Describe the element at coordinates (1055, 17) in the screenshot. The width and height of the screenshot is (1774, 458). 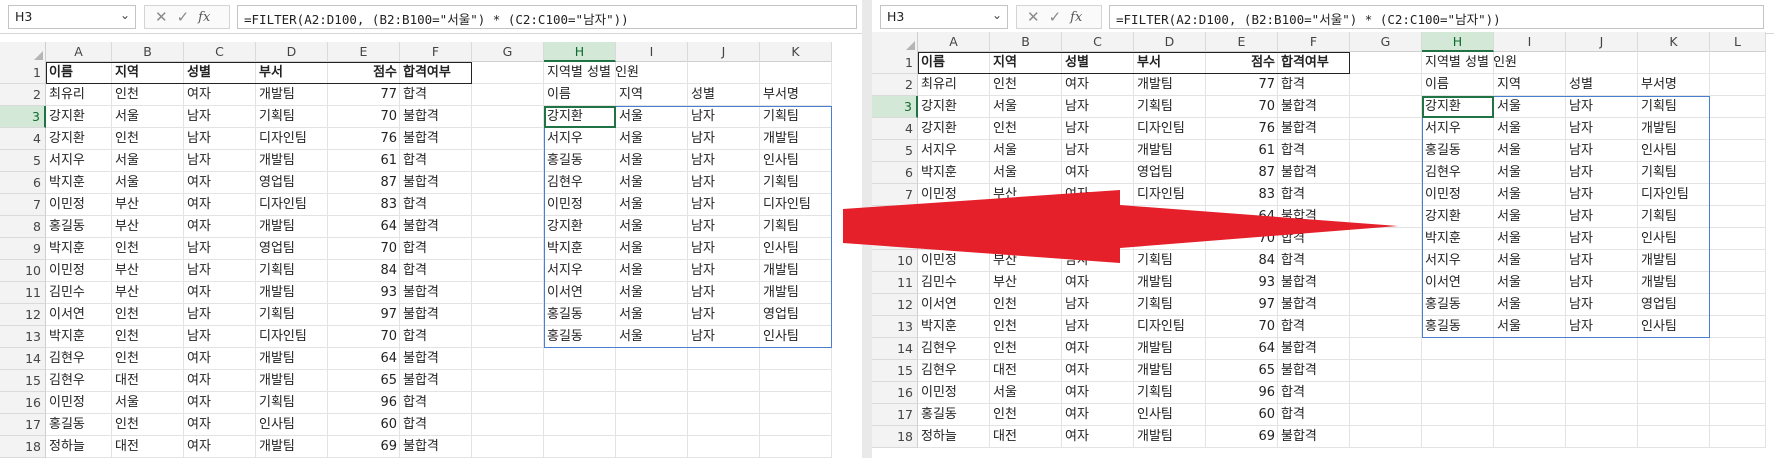
I see `enter-icon: ✓` at that location.